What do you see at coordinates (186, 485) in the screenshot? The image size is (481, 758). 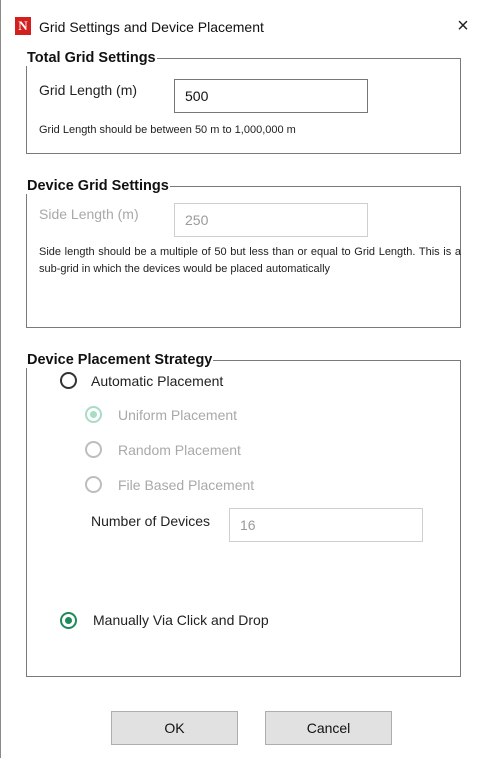 I see `file-based-placement-label: File Based Placement` at bounding box center [186, 485].